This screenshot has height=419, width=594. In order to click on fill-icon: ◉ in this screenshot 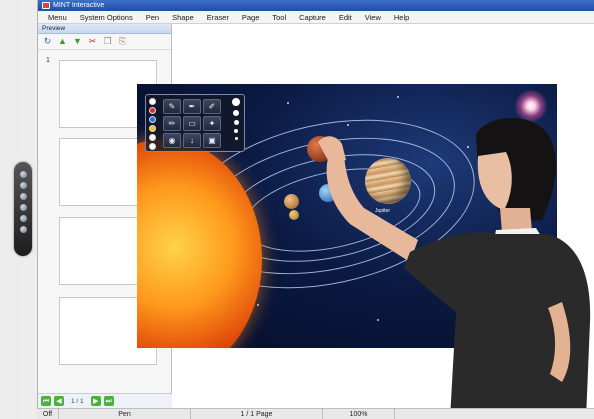, I will do `click(172, 140)`.